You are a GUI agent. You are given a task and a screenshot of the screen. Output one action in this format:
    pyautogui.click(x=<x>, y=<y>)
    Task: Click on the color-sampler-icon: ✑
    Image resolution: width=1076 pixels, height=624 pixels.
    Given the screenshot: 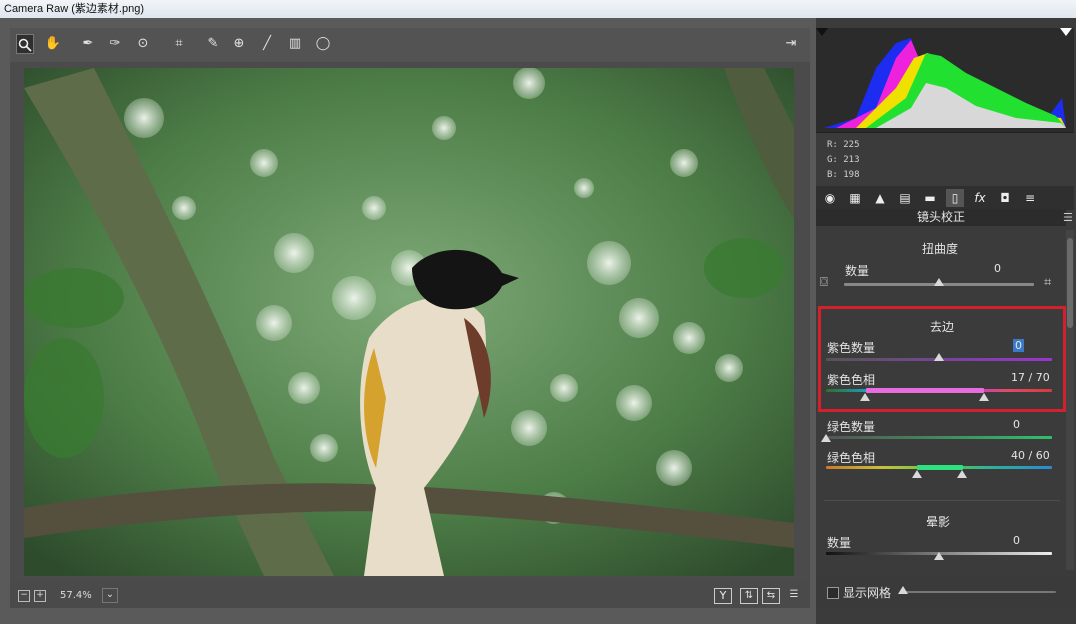 What is the action you would take?
    pyautogui.click(x=115, y=43)
    